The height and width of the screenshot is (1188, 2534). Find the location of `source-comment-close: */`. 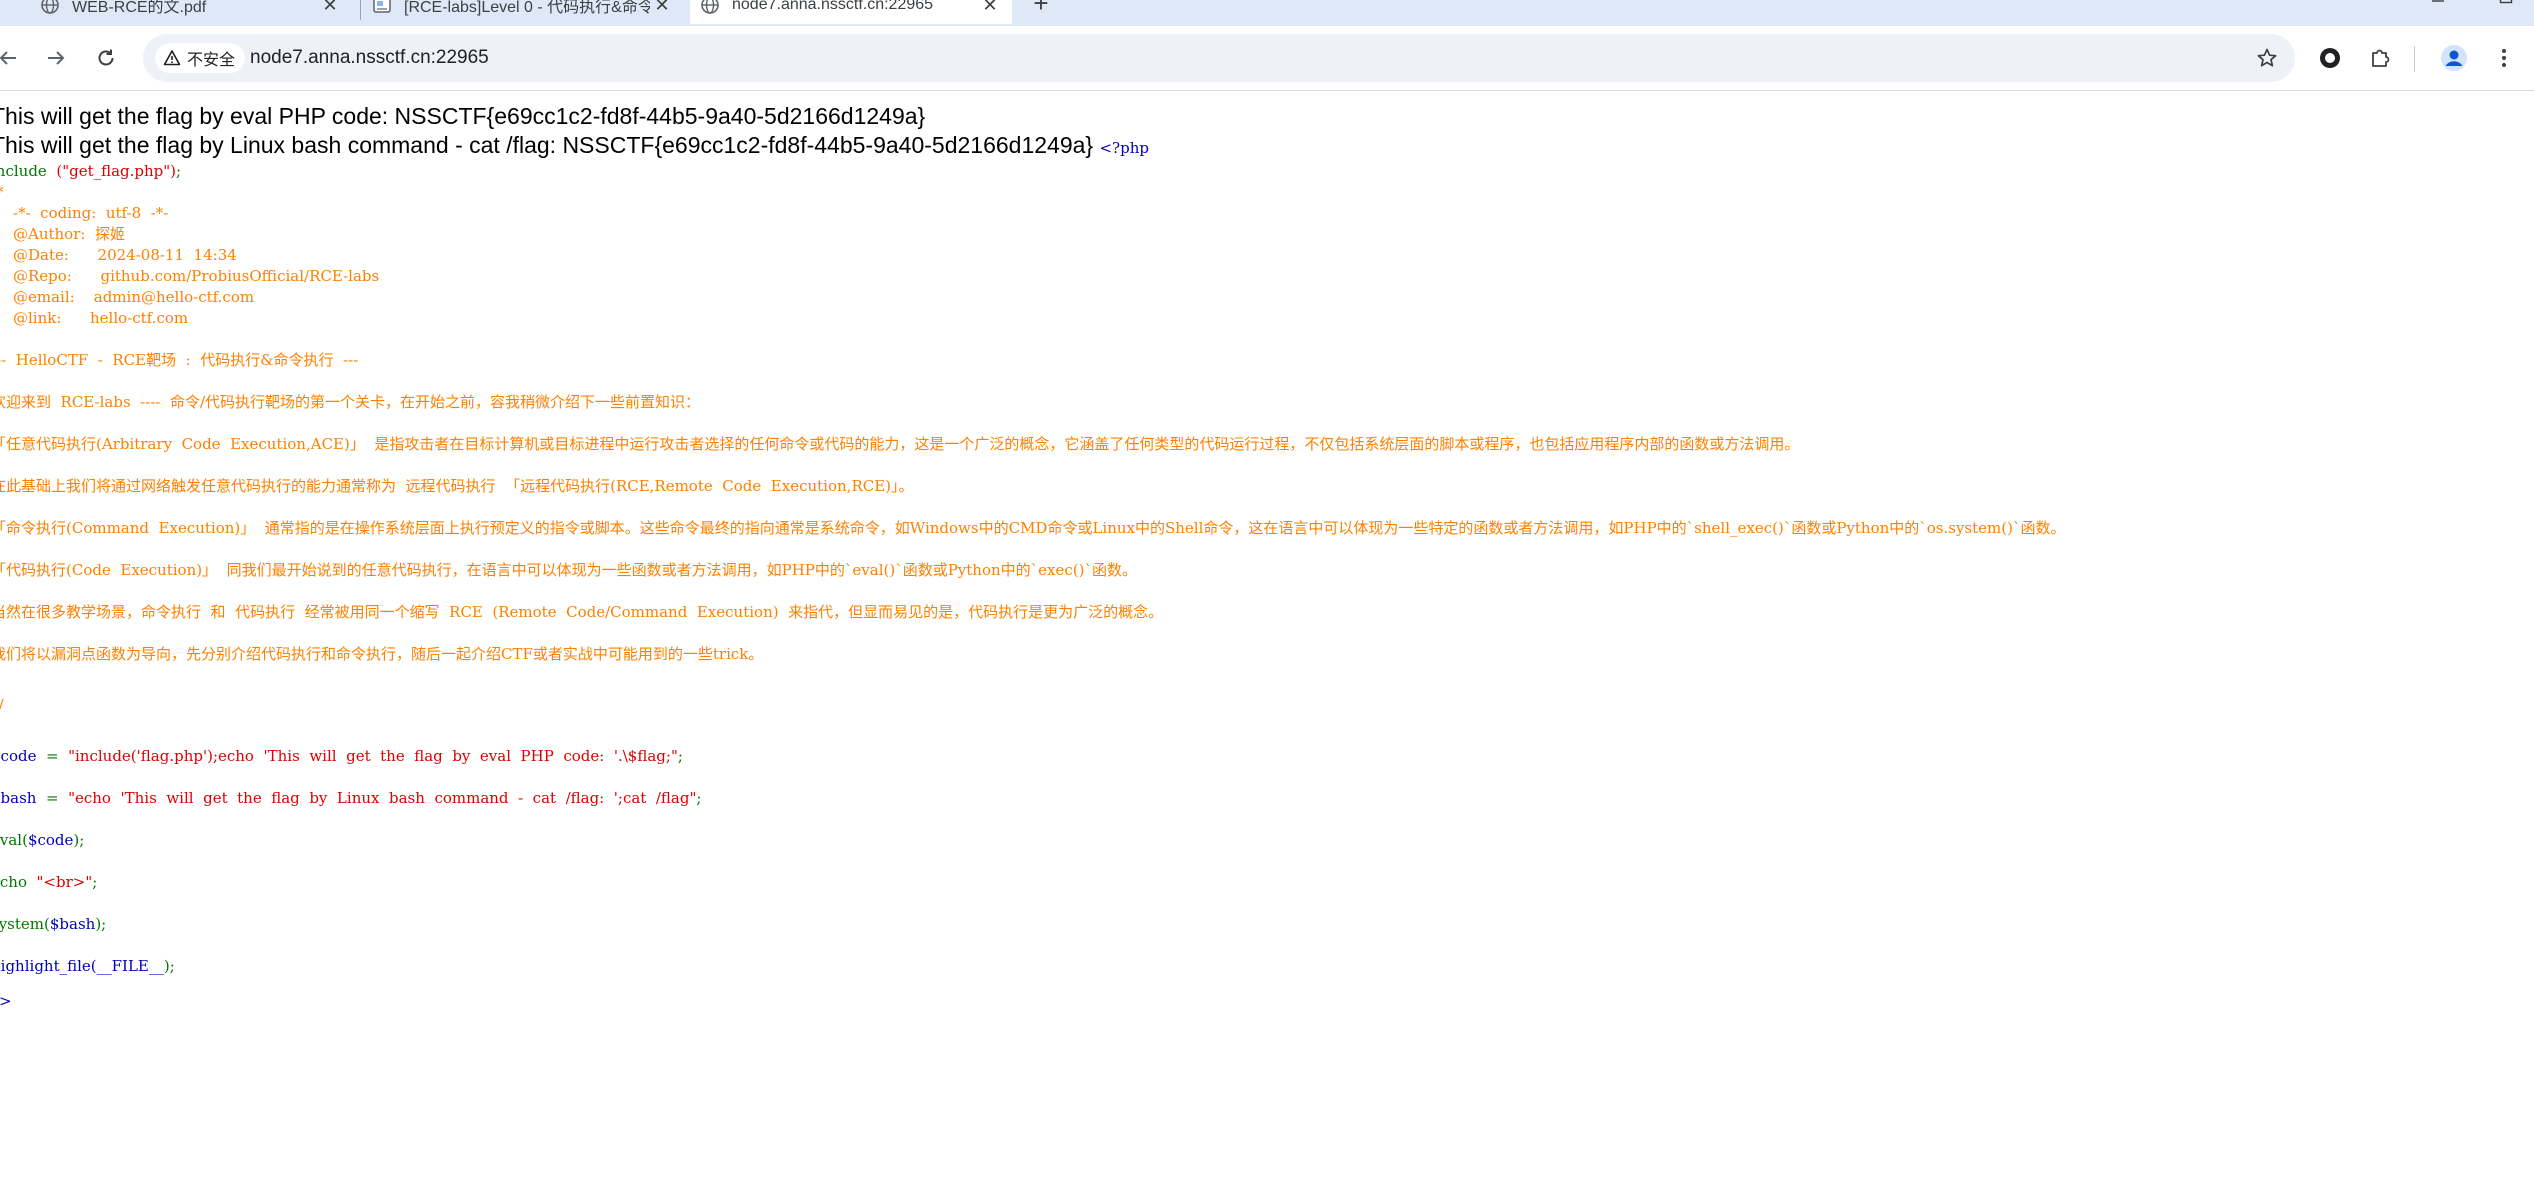

source-comment-close: */ is located at coordinates (2, 705).